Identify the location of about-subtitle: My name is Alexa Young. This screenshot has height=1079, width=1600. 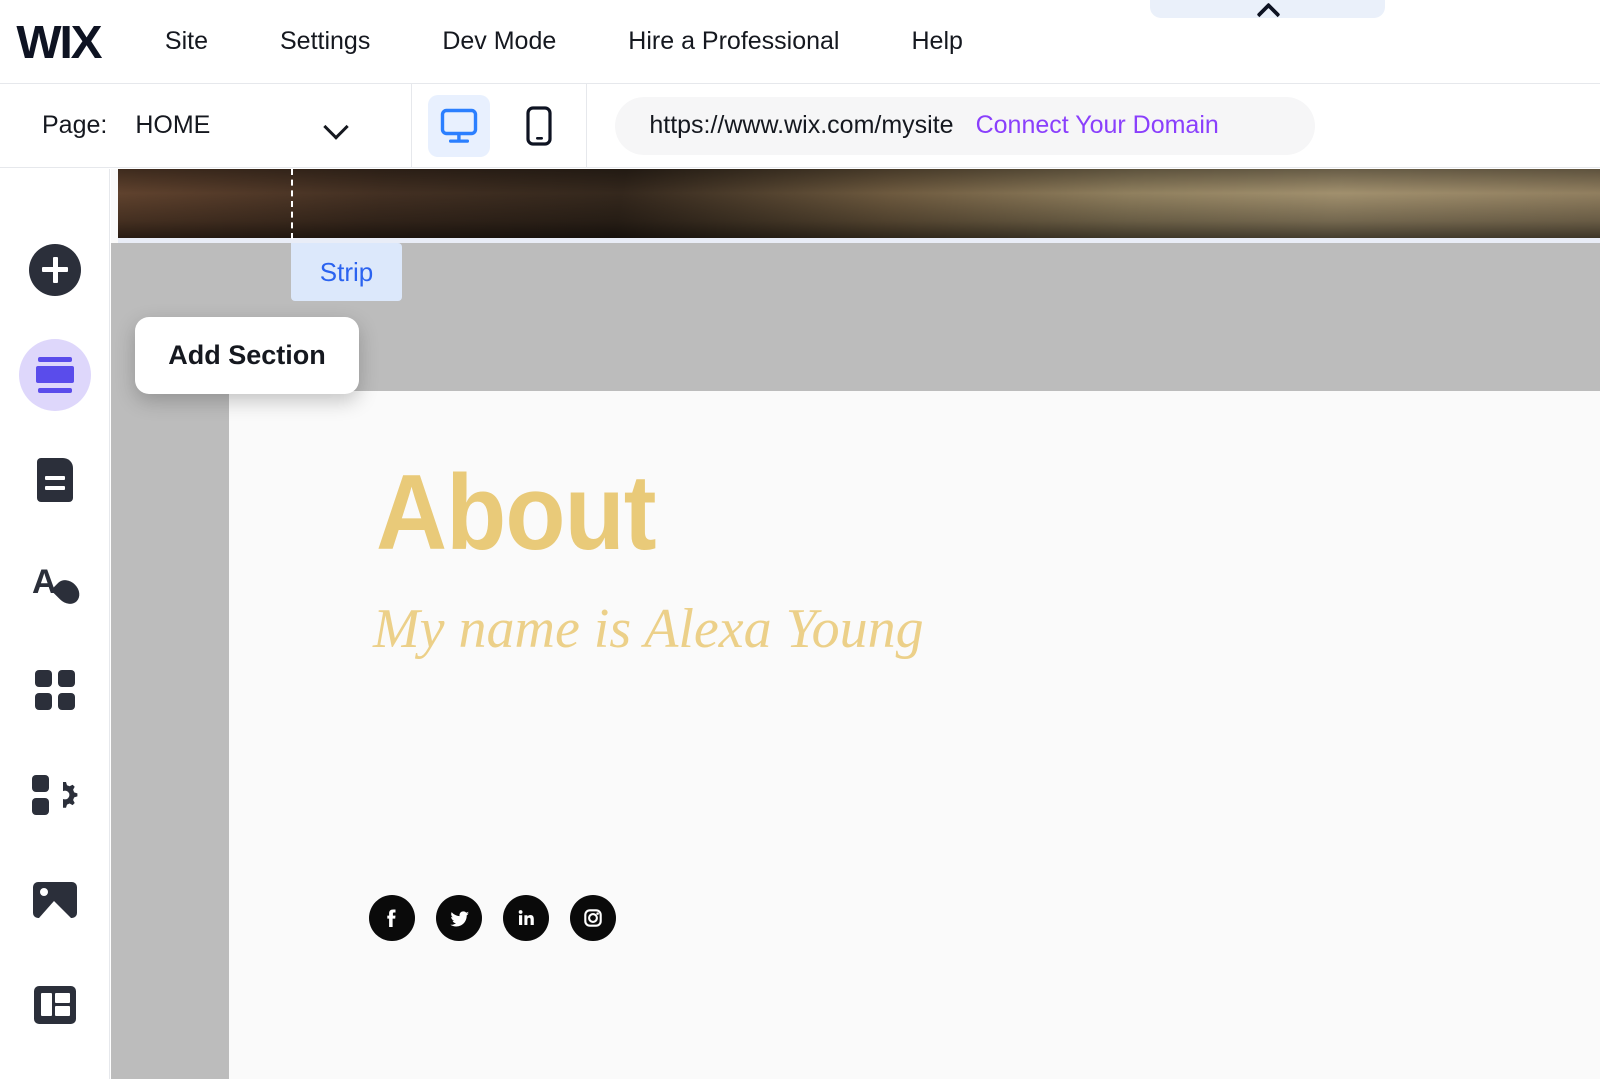
(648, 629).